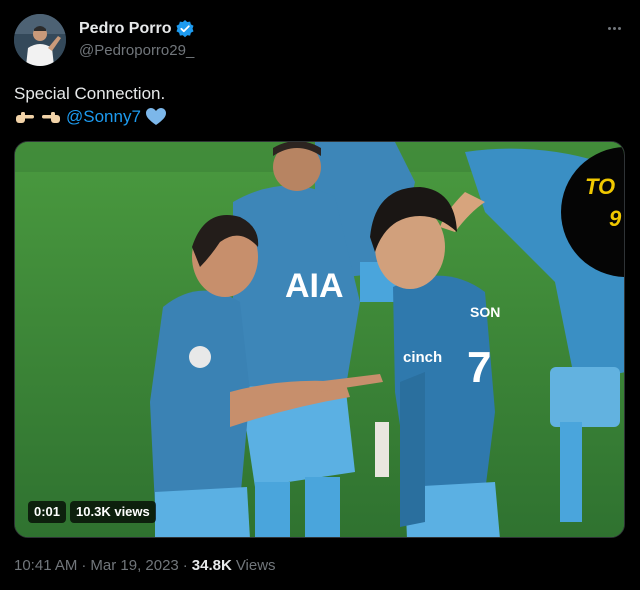 This screenshot has width=640, height=590. What do you see at coordinates (134, 565) in the screenshot?
I see `tweet-date: Mar 19, 2023` at bounding box center [134, 565].